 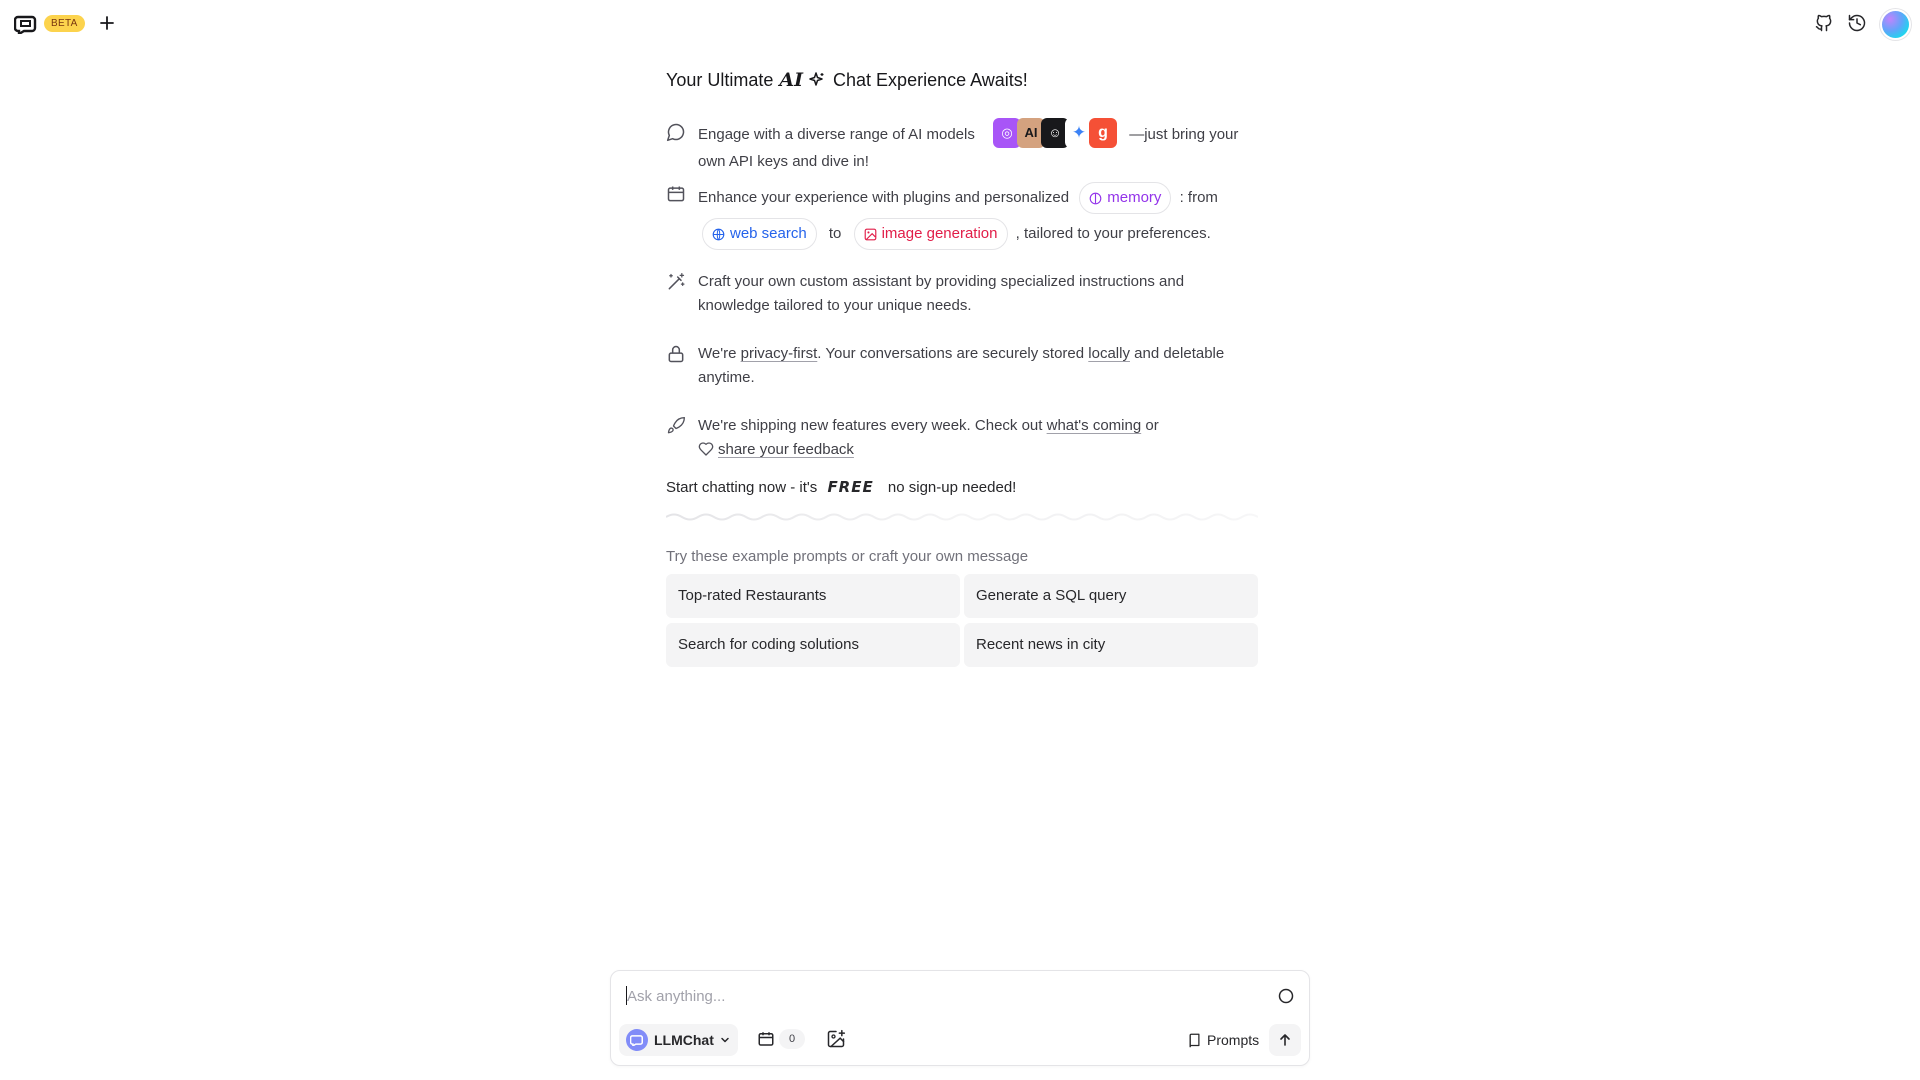 I want to click on avatar, so click(x=1895, y=24).